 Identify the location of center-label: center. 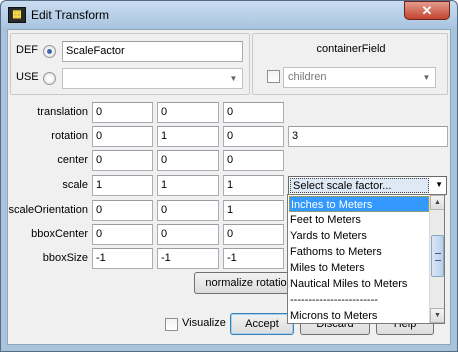
(72, 160).